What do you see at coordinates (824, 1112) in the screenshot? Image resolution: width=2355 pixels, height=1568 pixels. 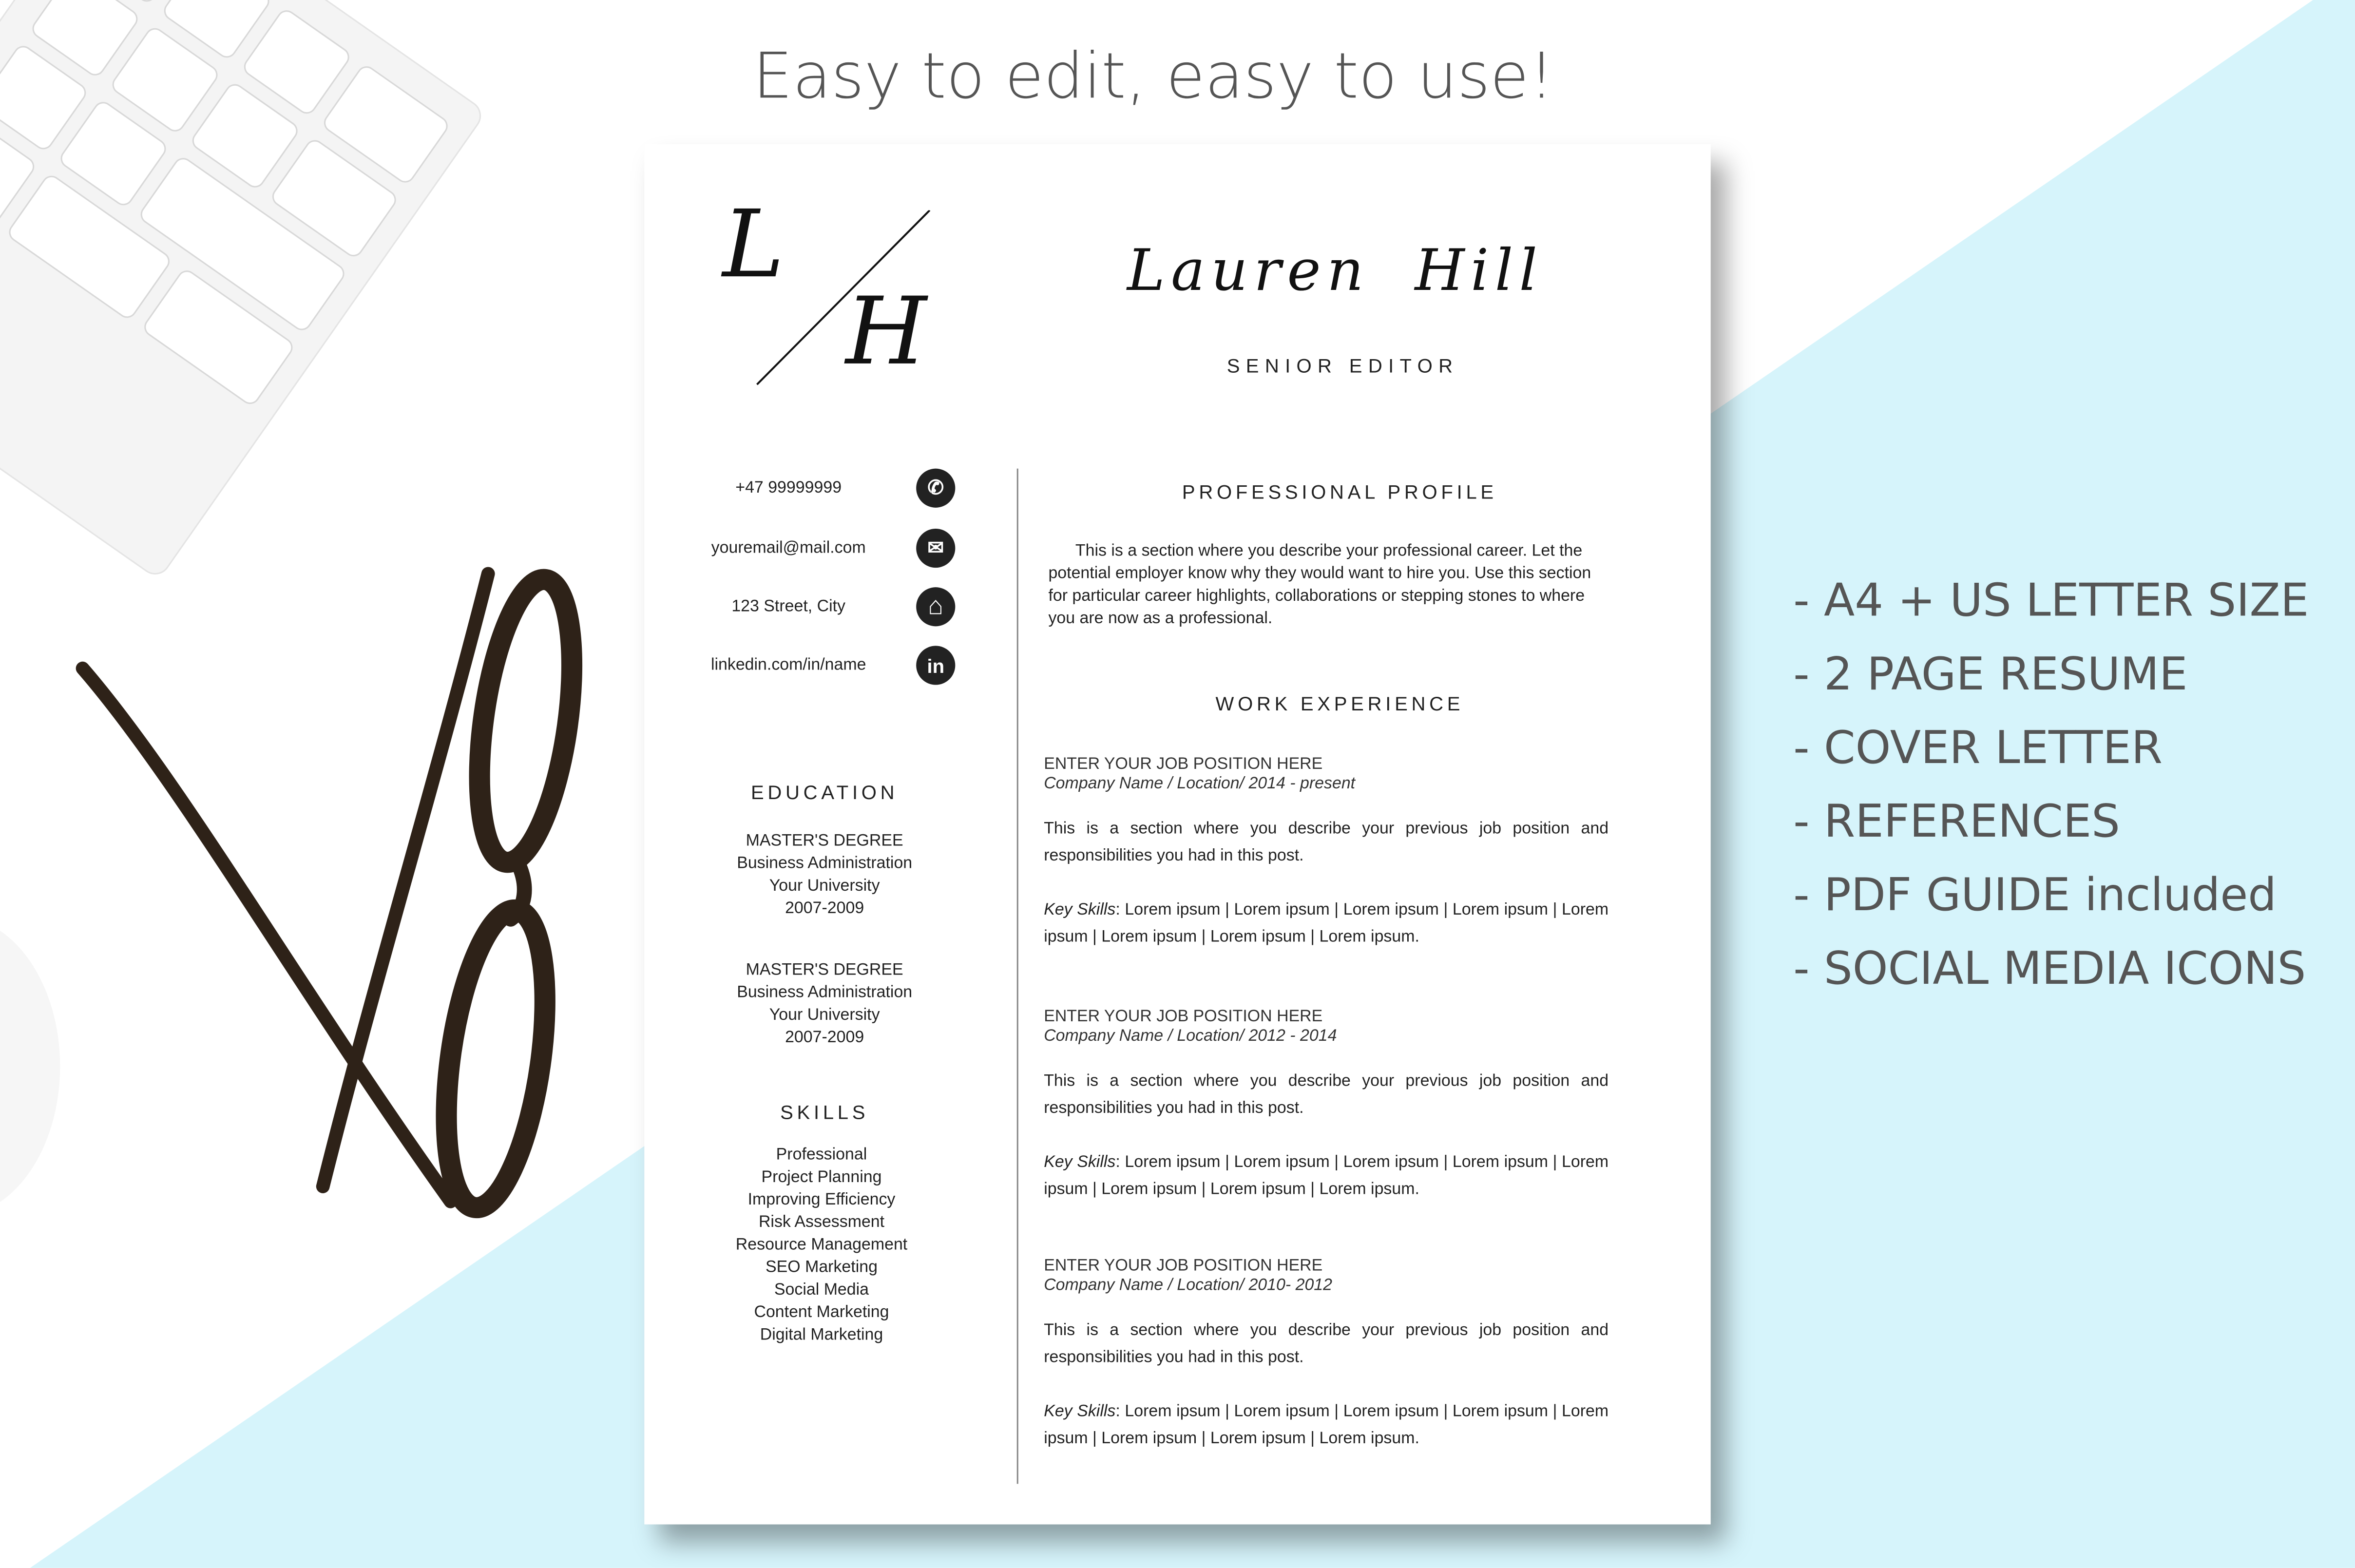 I see `skills-heading: SKILLS` at bounding box center [824, 1112].